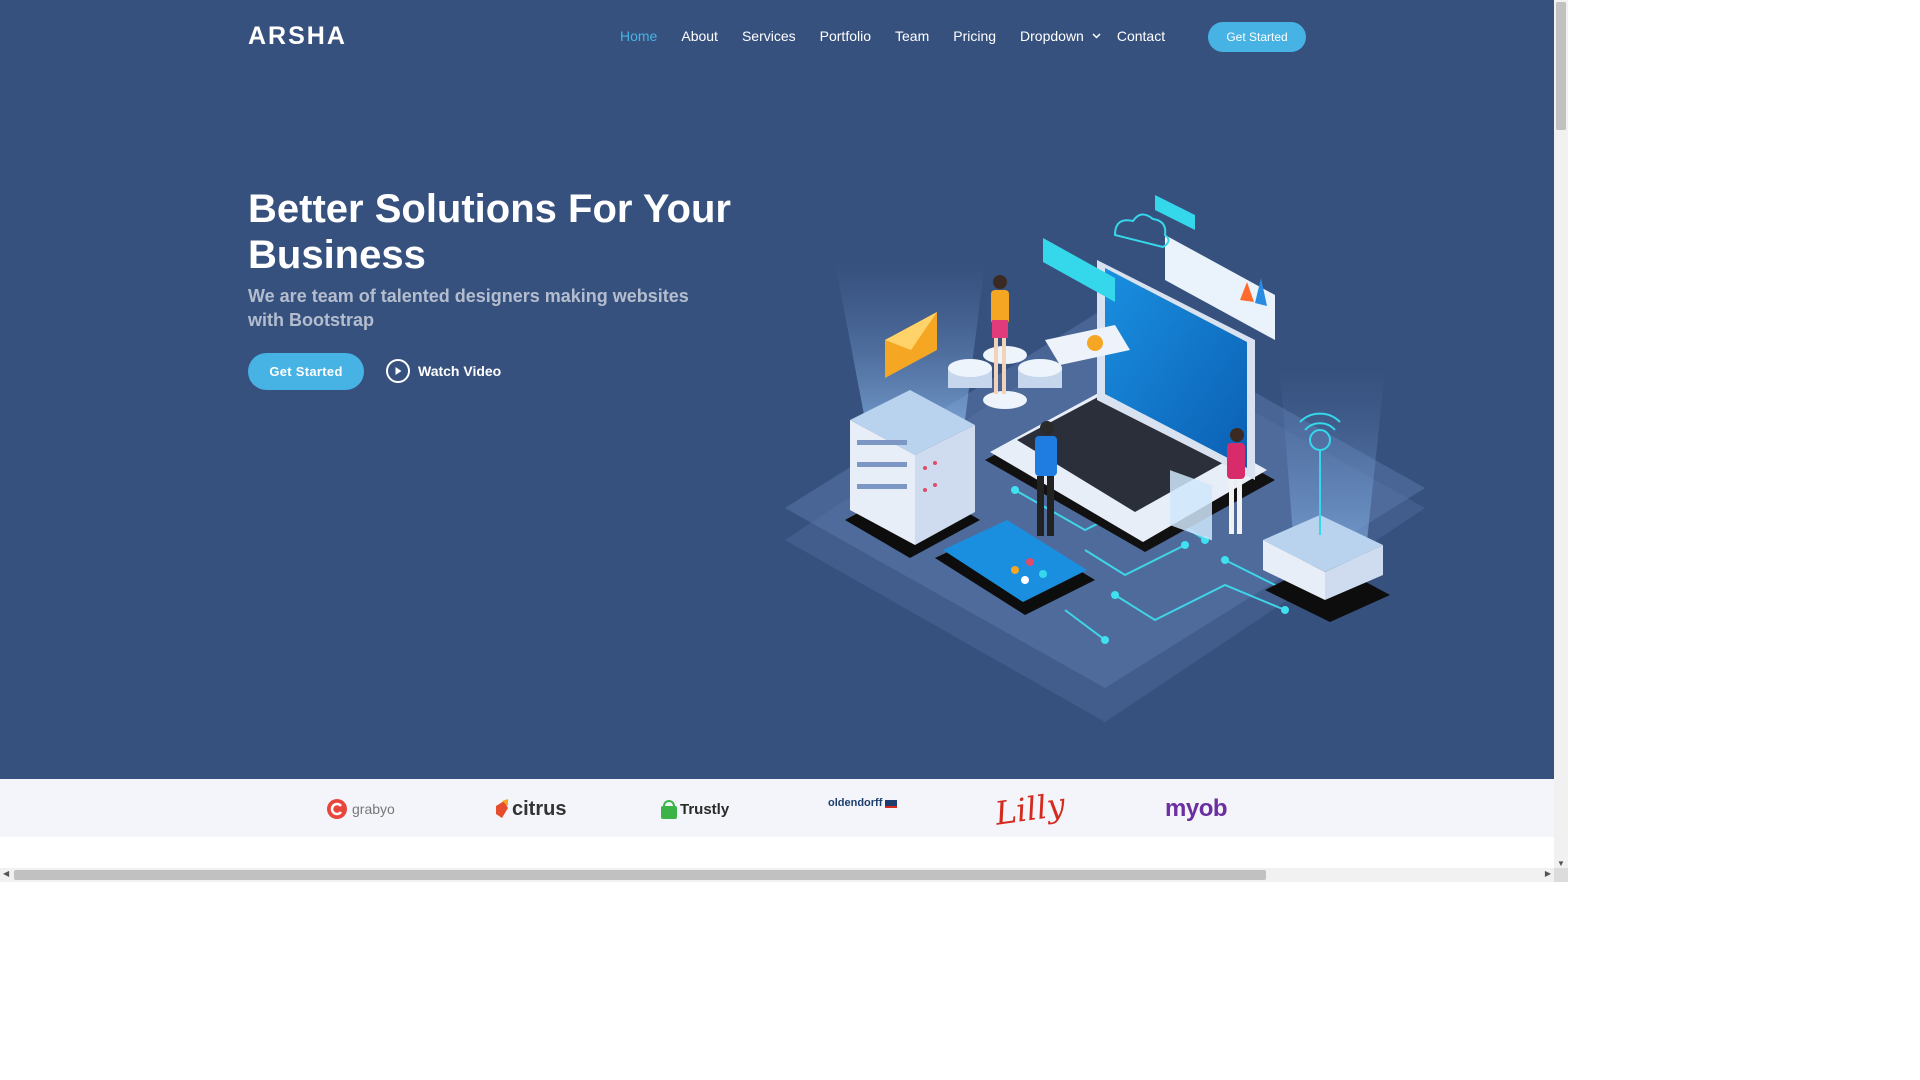  I want to click on client-logo-oldendorff-text: oldendorff, so click(855, 803).